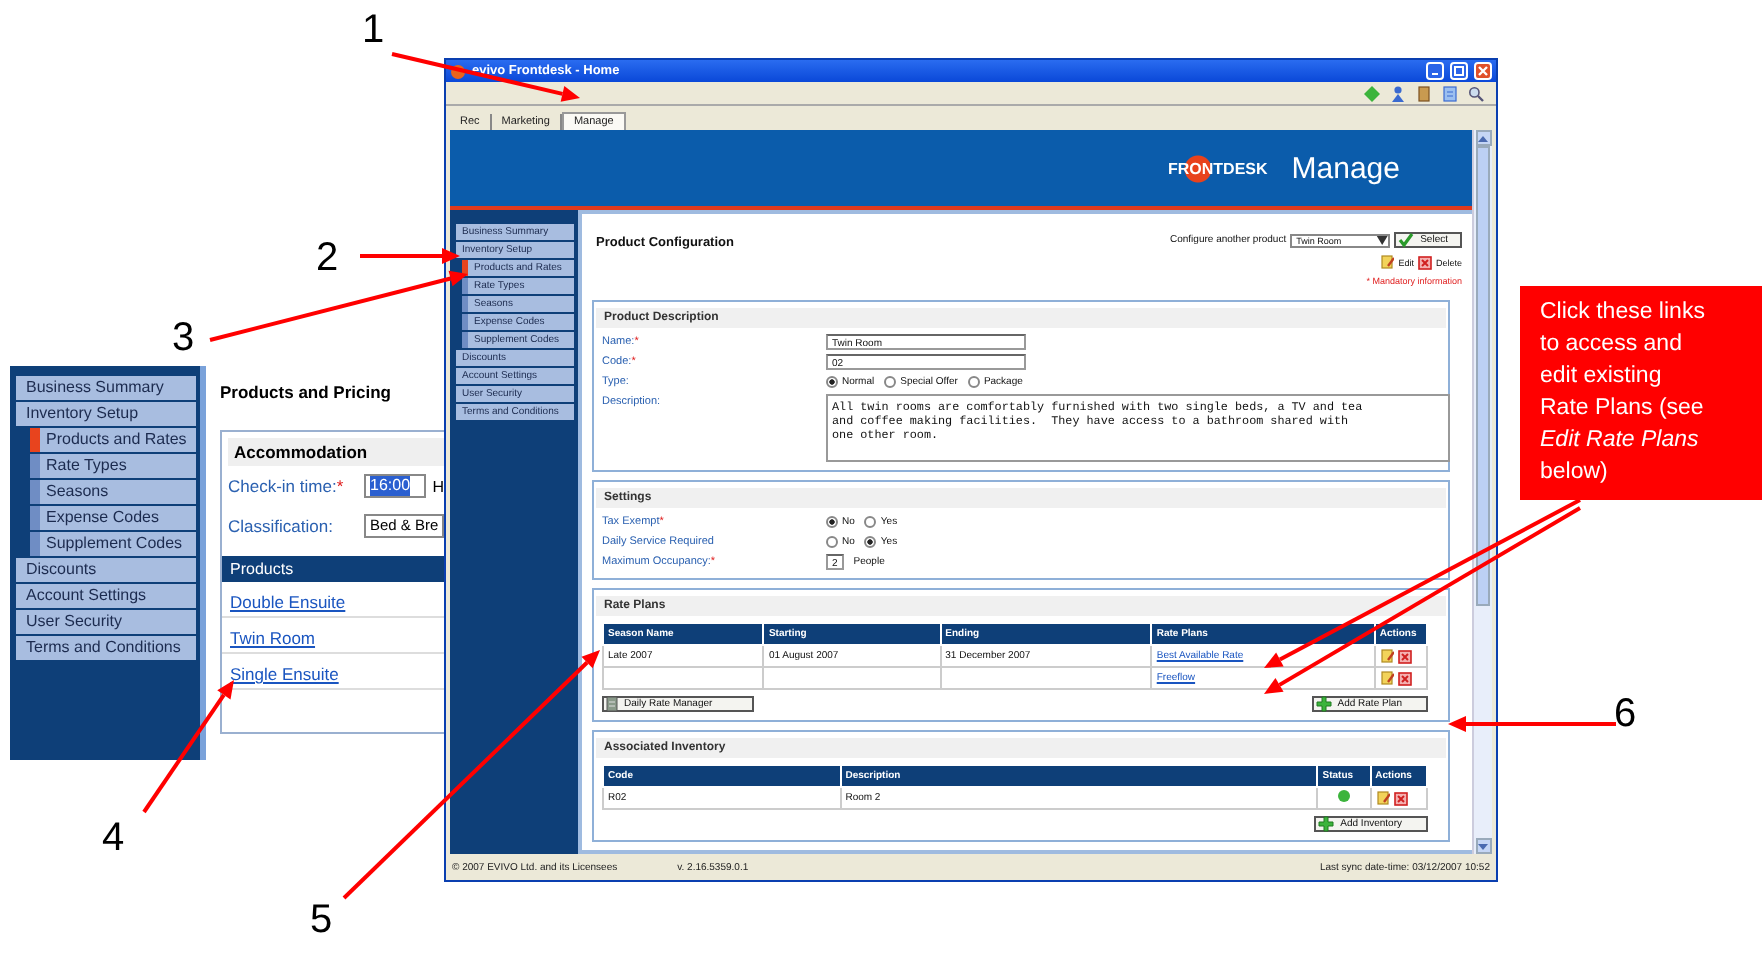 This screenshot has height=954, width=1762. Describe the element at coordinates (281, 526) in the screenshot. I see `field-label: Classification:` at that location.